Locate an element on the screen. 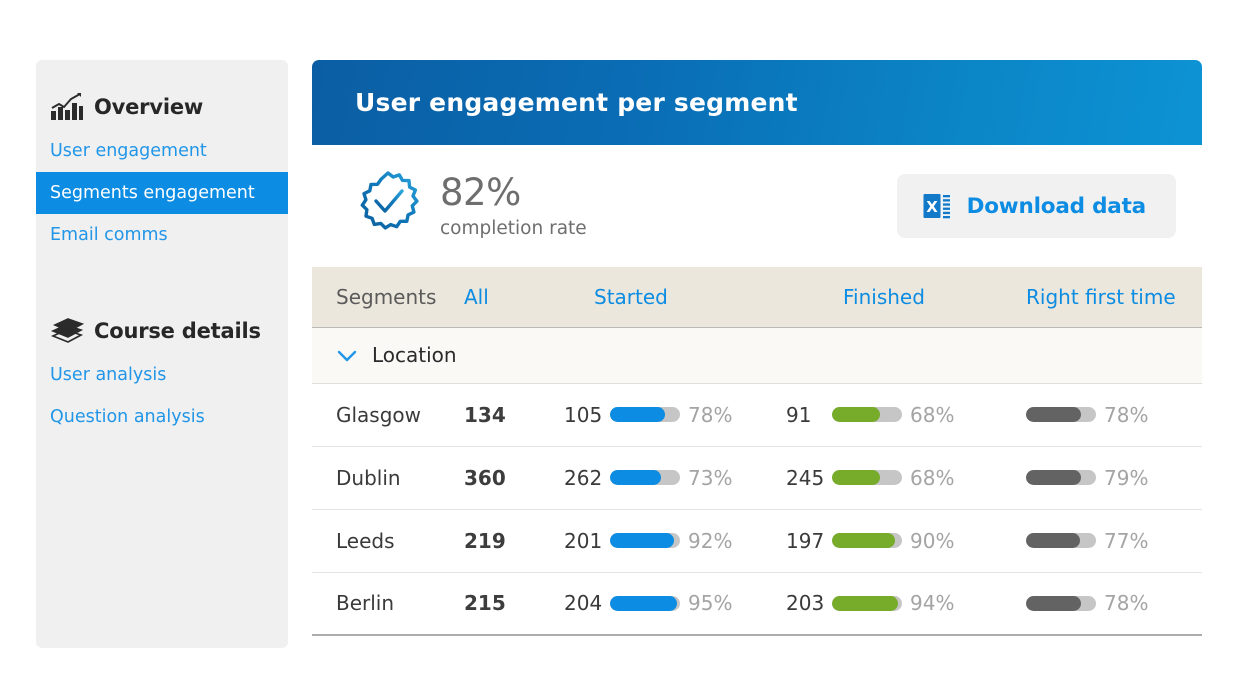  column-header-finished: Finished is located at coordinates (887, 297).